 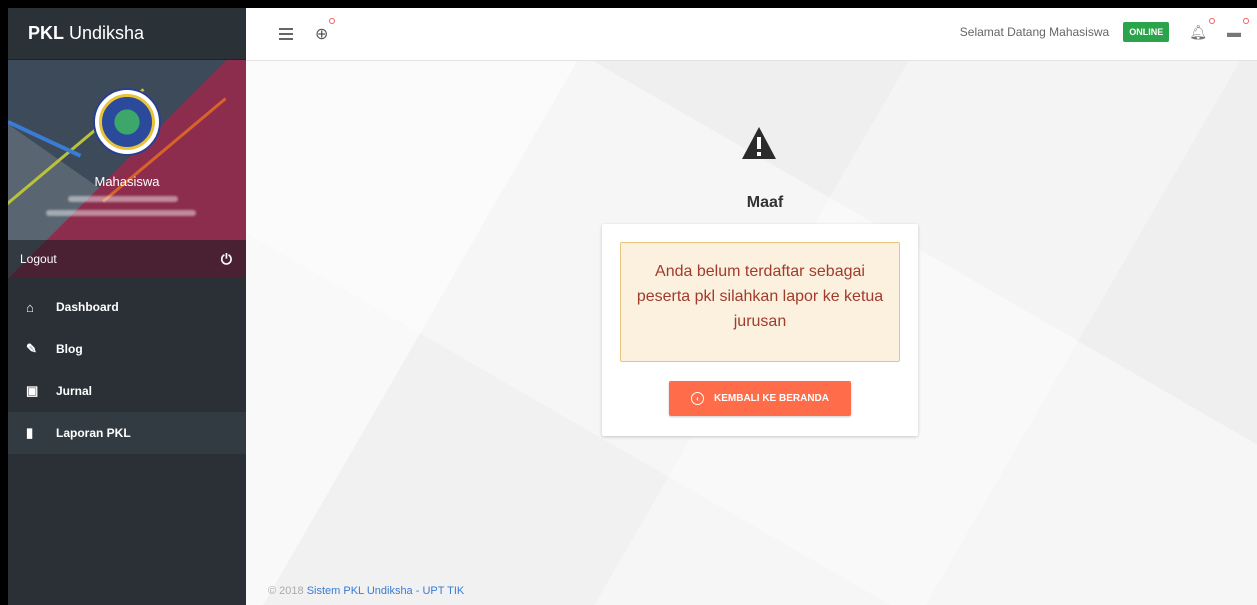 What do you see at coordinates (46, 33) in the screenshot?
I see `brand-bold: PKL` at bounding box center [46, 33].